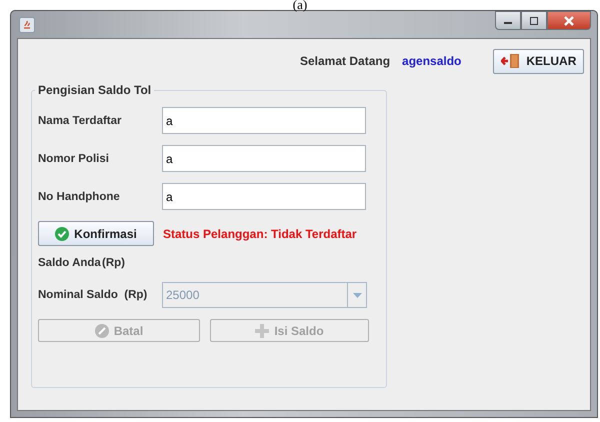 The image size is (600, 422). Describe the element at coordinates (538, 61) in the screenshot. I see `logout-button: KELUAR` at that location.